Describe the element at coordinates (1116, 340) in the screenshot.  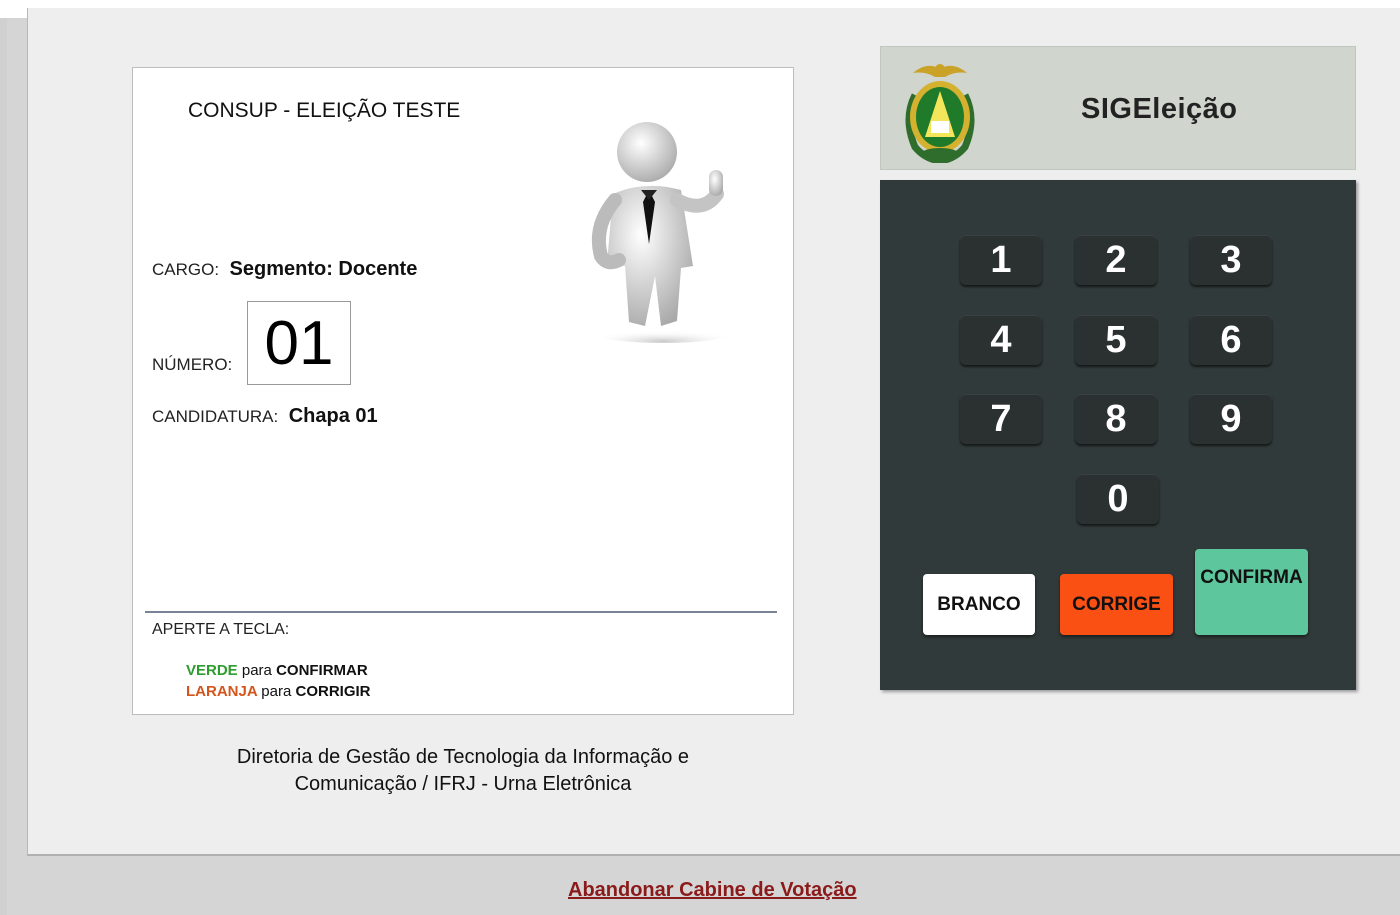
I see `key-5: 5` at that location.